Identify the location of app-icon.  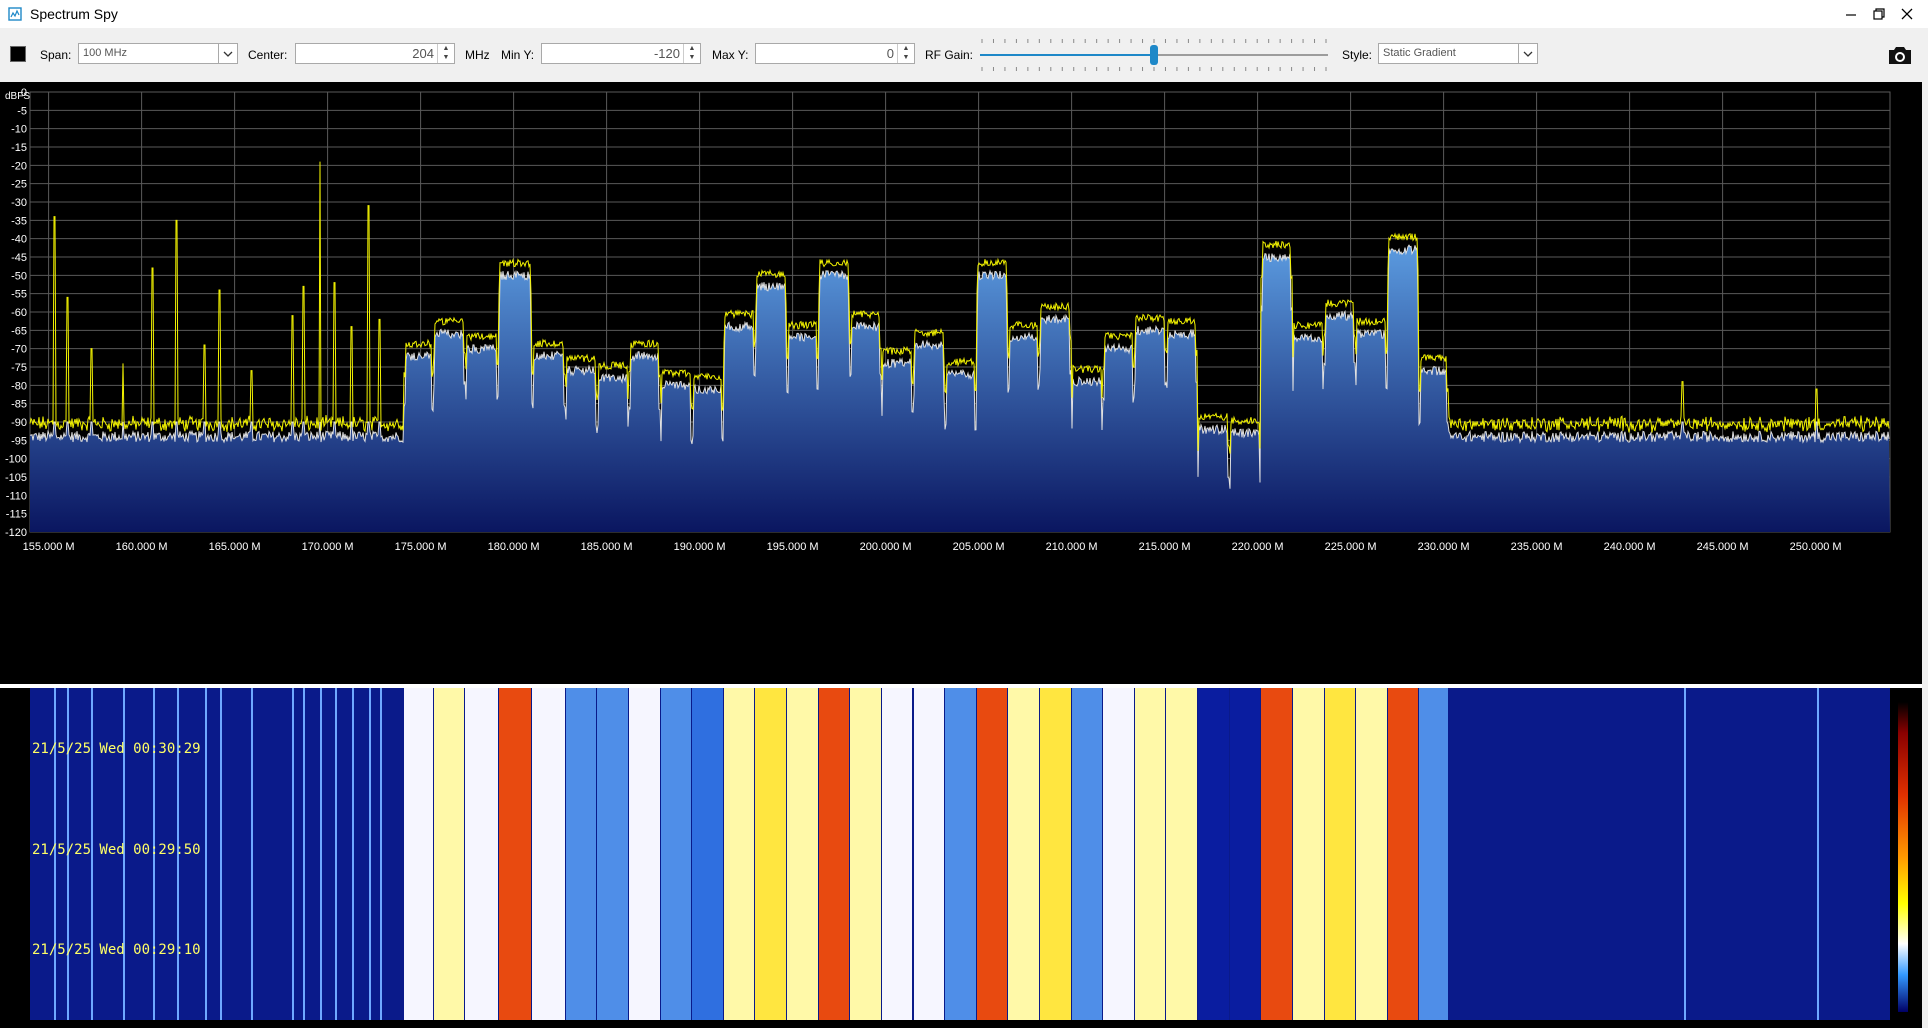
(15, 14).